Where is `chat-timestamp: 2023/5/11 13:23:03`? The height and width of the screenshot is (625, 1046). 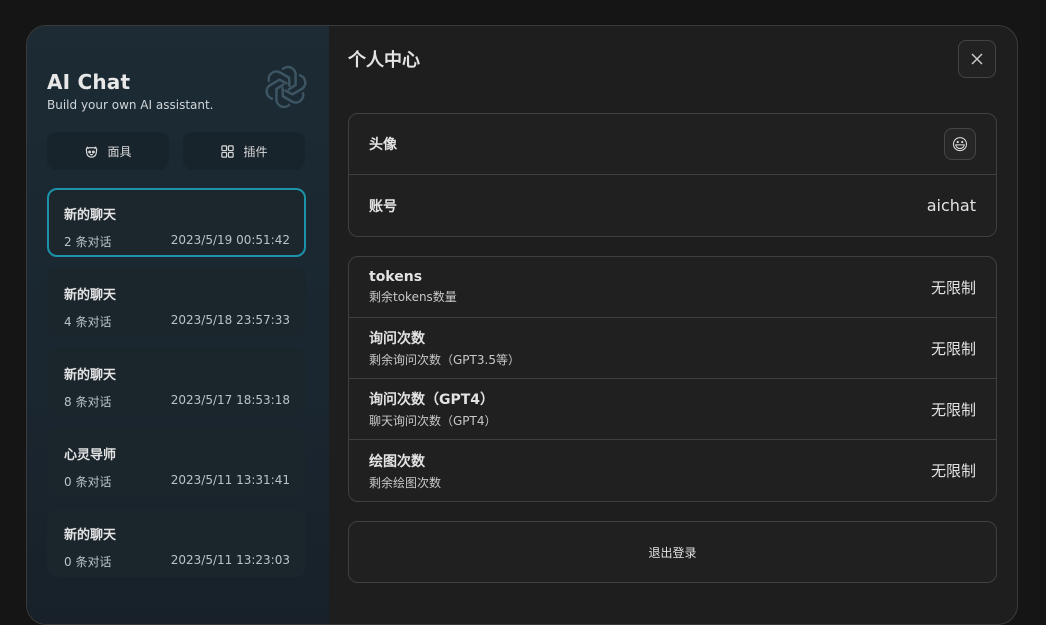 chat-timestamp: 2023/5/11 13:23:03 is located at coordinates (230, 560).